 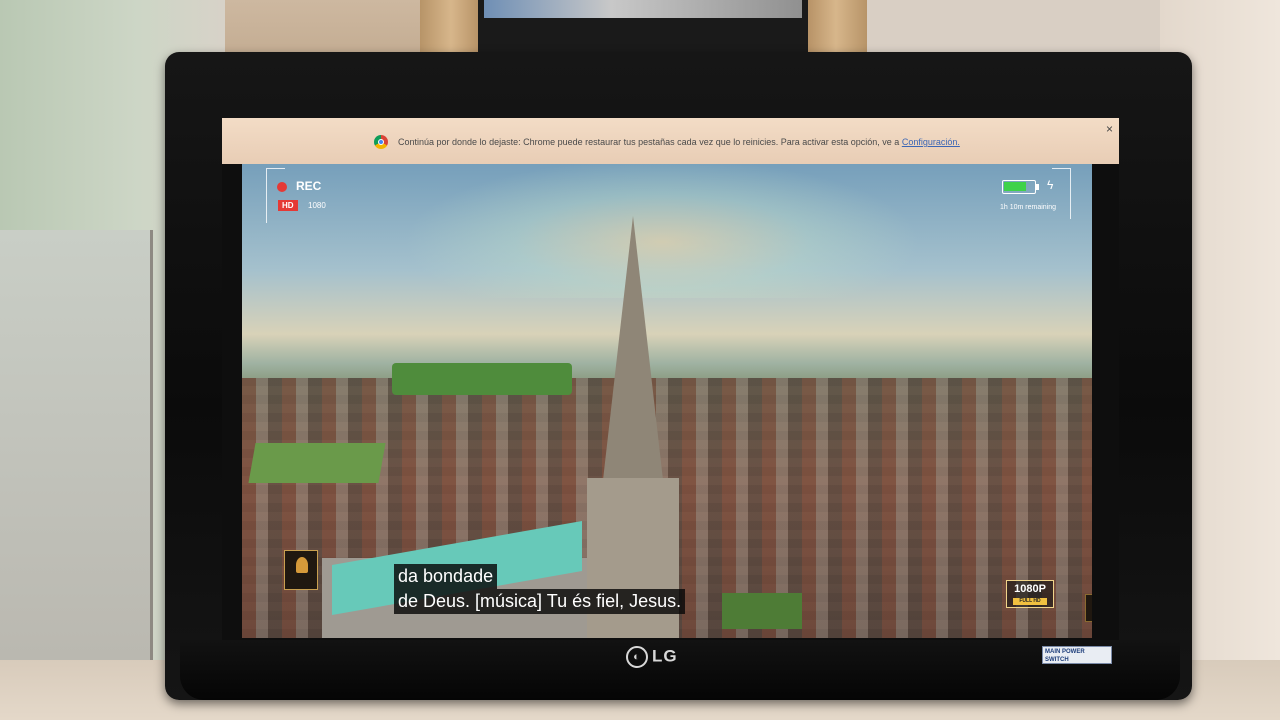 What do you see at coordinates (1037, 187) in the screenshot?
I see `battery-tip` at bounding box center [1037, 187].